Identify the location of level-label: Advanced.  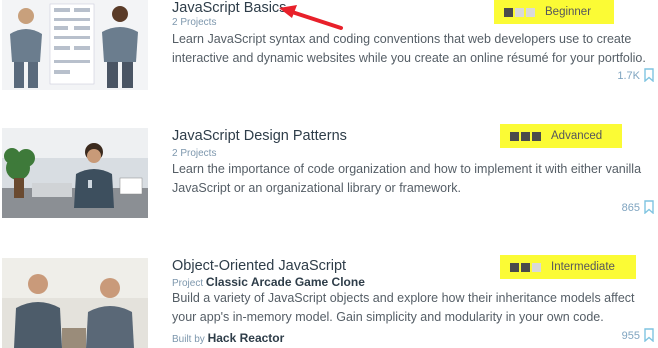
(577, 136).